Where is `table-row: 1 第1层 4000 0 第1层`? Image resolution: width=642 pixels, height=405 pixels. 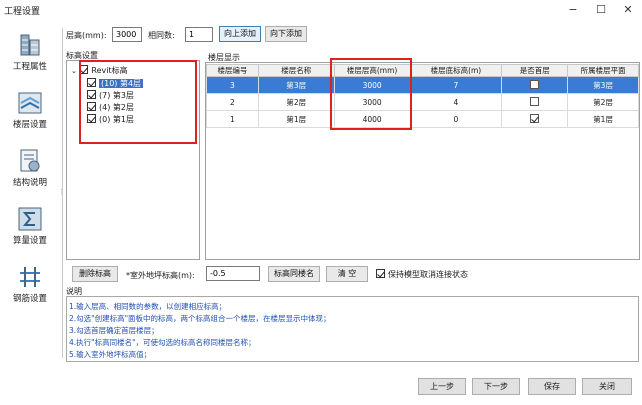 table-row: 1 第1层 4000 0 第1层 is located at coordinates (422, 119).